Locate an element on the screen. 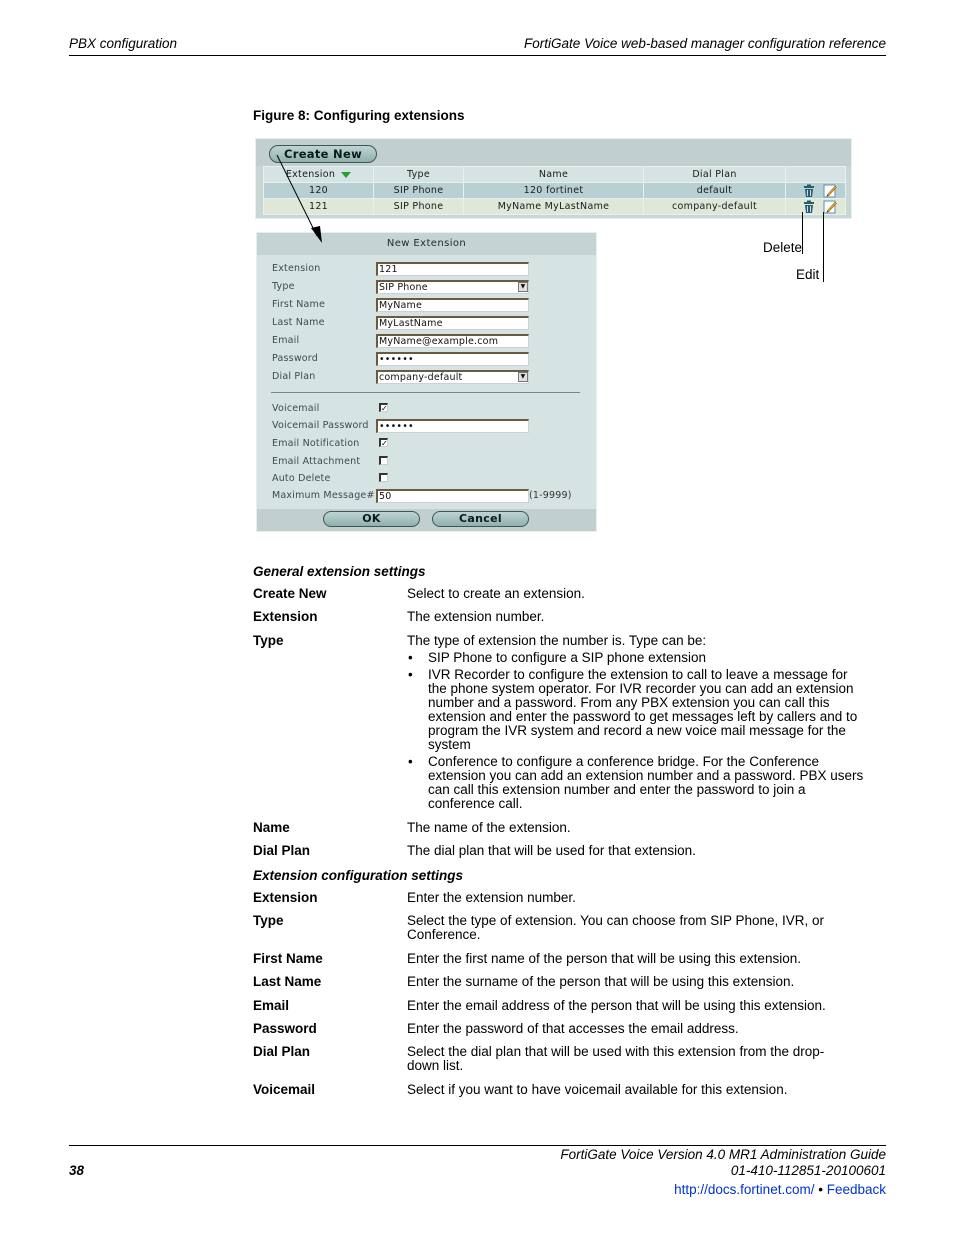 This screenshot has height=1235, width=954. voicemail-password-input: •••••• is located at coordinates (452, 426).